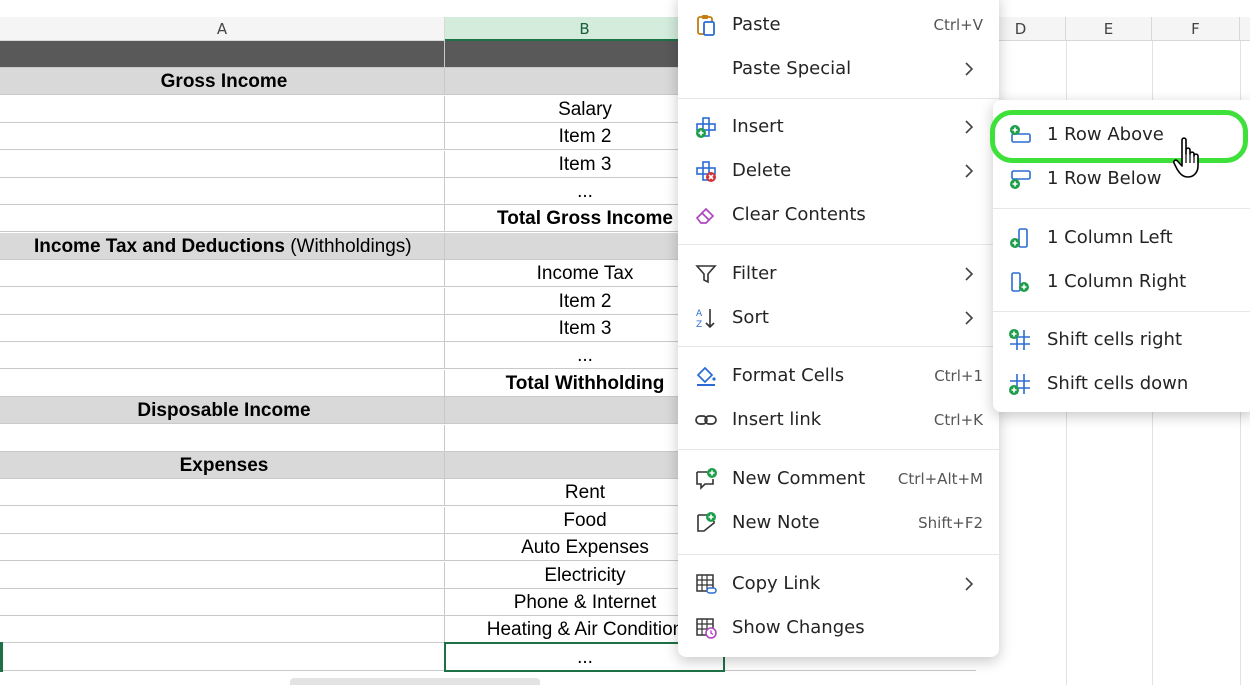  What do you see at coordinates (940, 479) in the screenshot?
I see `menu-shortcut: Ctrl+Alt+M` at bounding box center [940, 479].